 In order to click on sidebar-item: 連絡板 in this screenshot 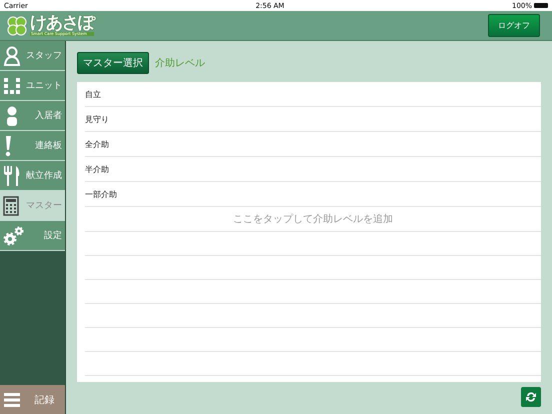, I will do `click(32, 146)`.